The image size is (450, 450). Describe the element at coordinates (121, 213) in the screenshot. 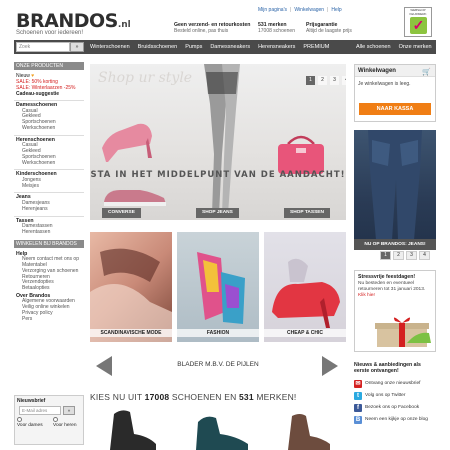

I see `hero-link-converse: CONVERSE` at that location.